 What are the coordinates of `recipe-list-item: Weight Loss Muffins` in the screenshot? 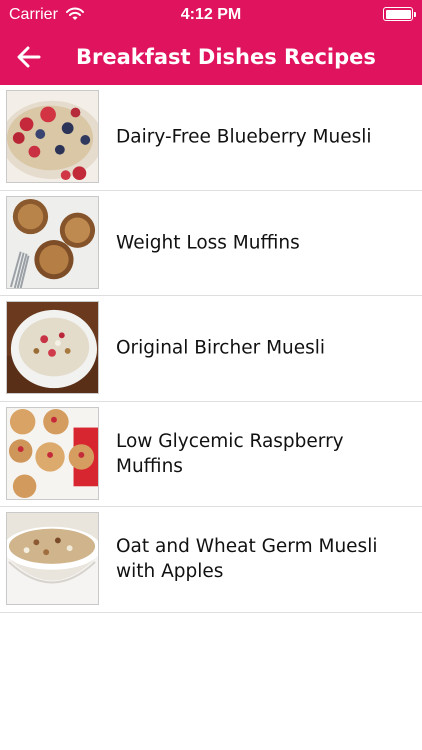 It's located at (211, 243).